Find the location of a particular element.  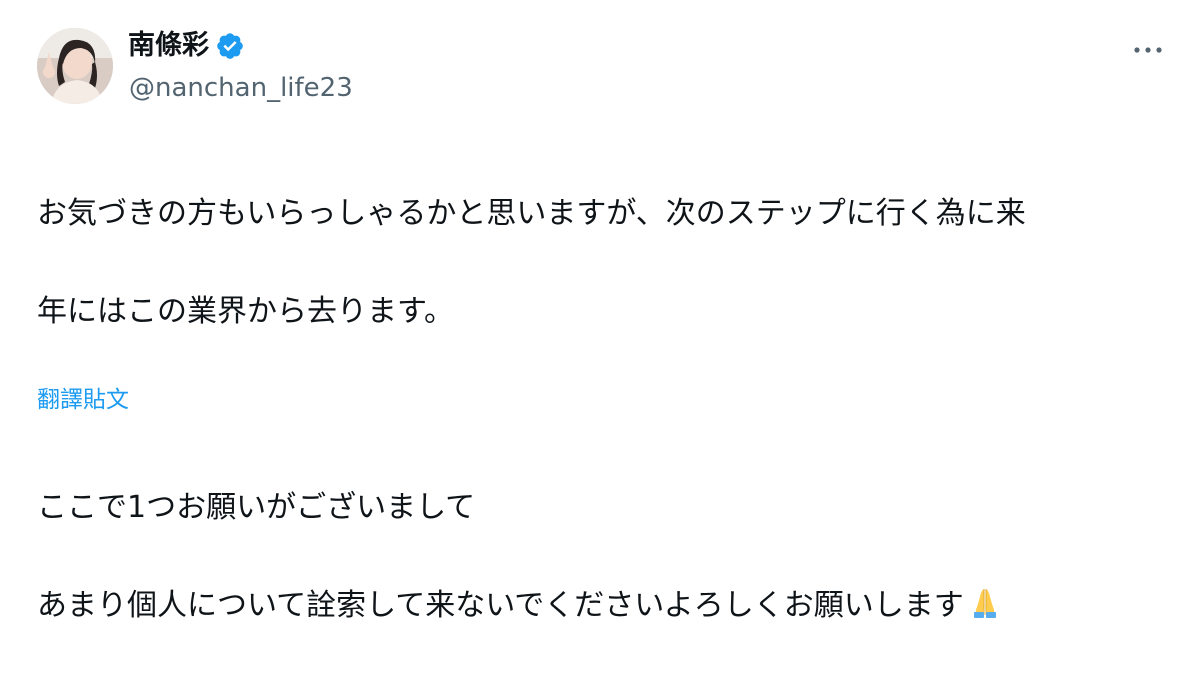

translate-post-link: 翻譯貼文 is located at coordinates (83, 400).